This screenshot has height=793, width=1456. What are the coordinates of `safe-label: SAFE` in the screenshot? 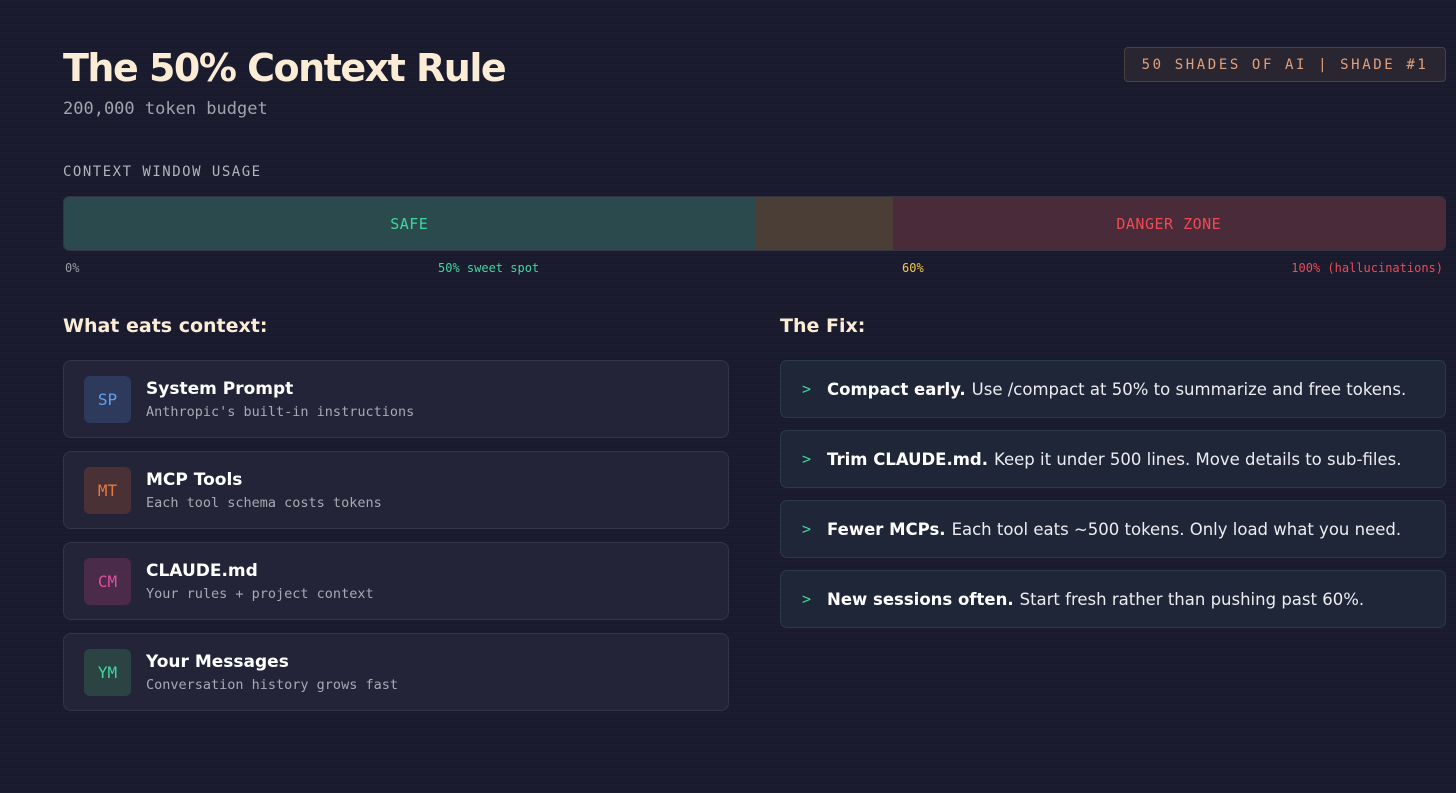 It's located at (409, 223).